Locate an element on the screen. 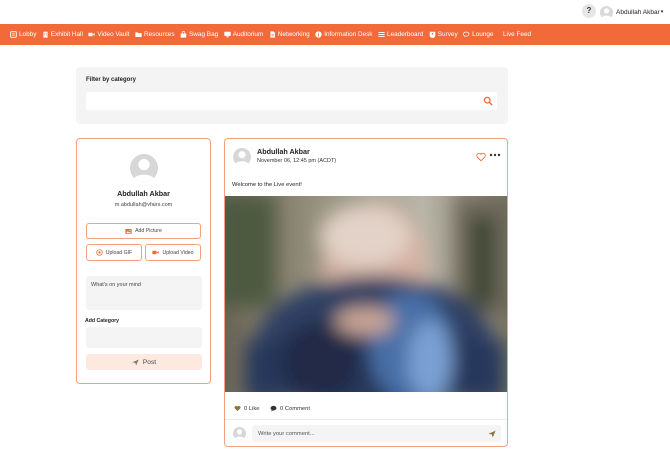 This screenshot has height=464, width=670. nav-item-resources: Resources is located at coordinates (155, 34).